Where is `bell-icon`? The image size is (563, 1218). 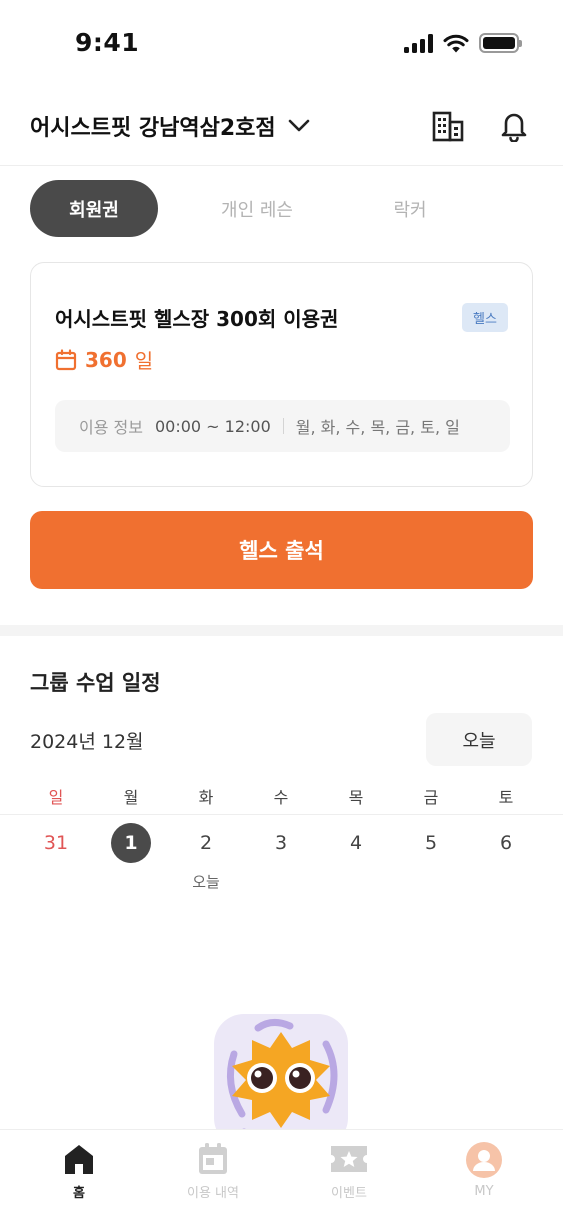 bell-icon is located at coordinates (514, 126).